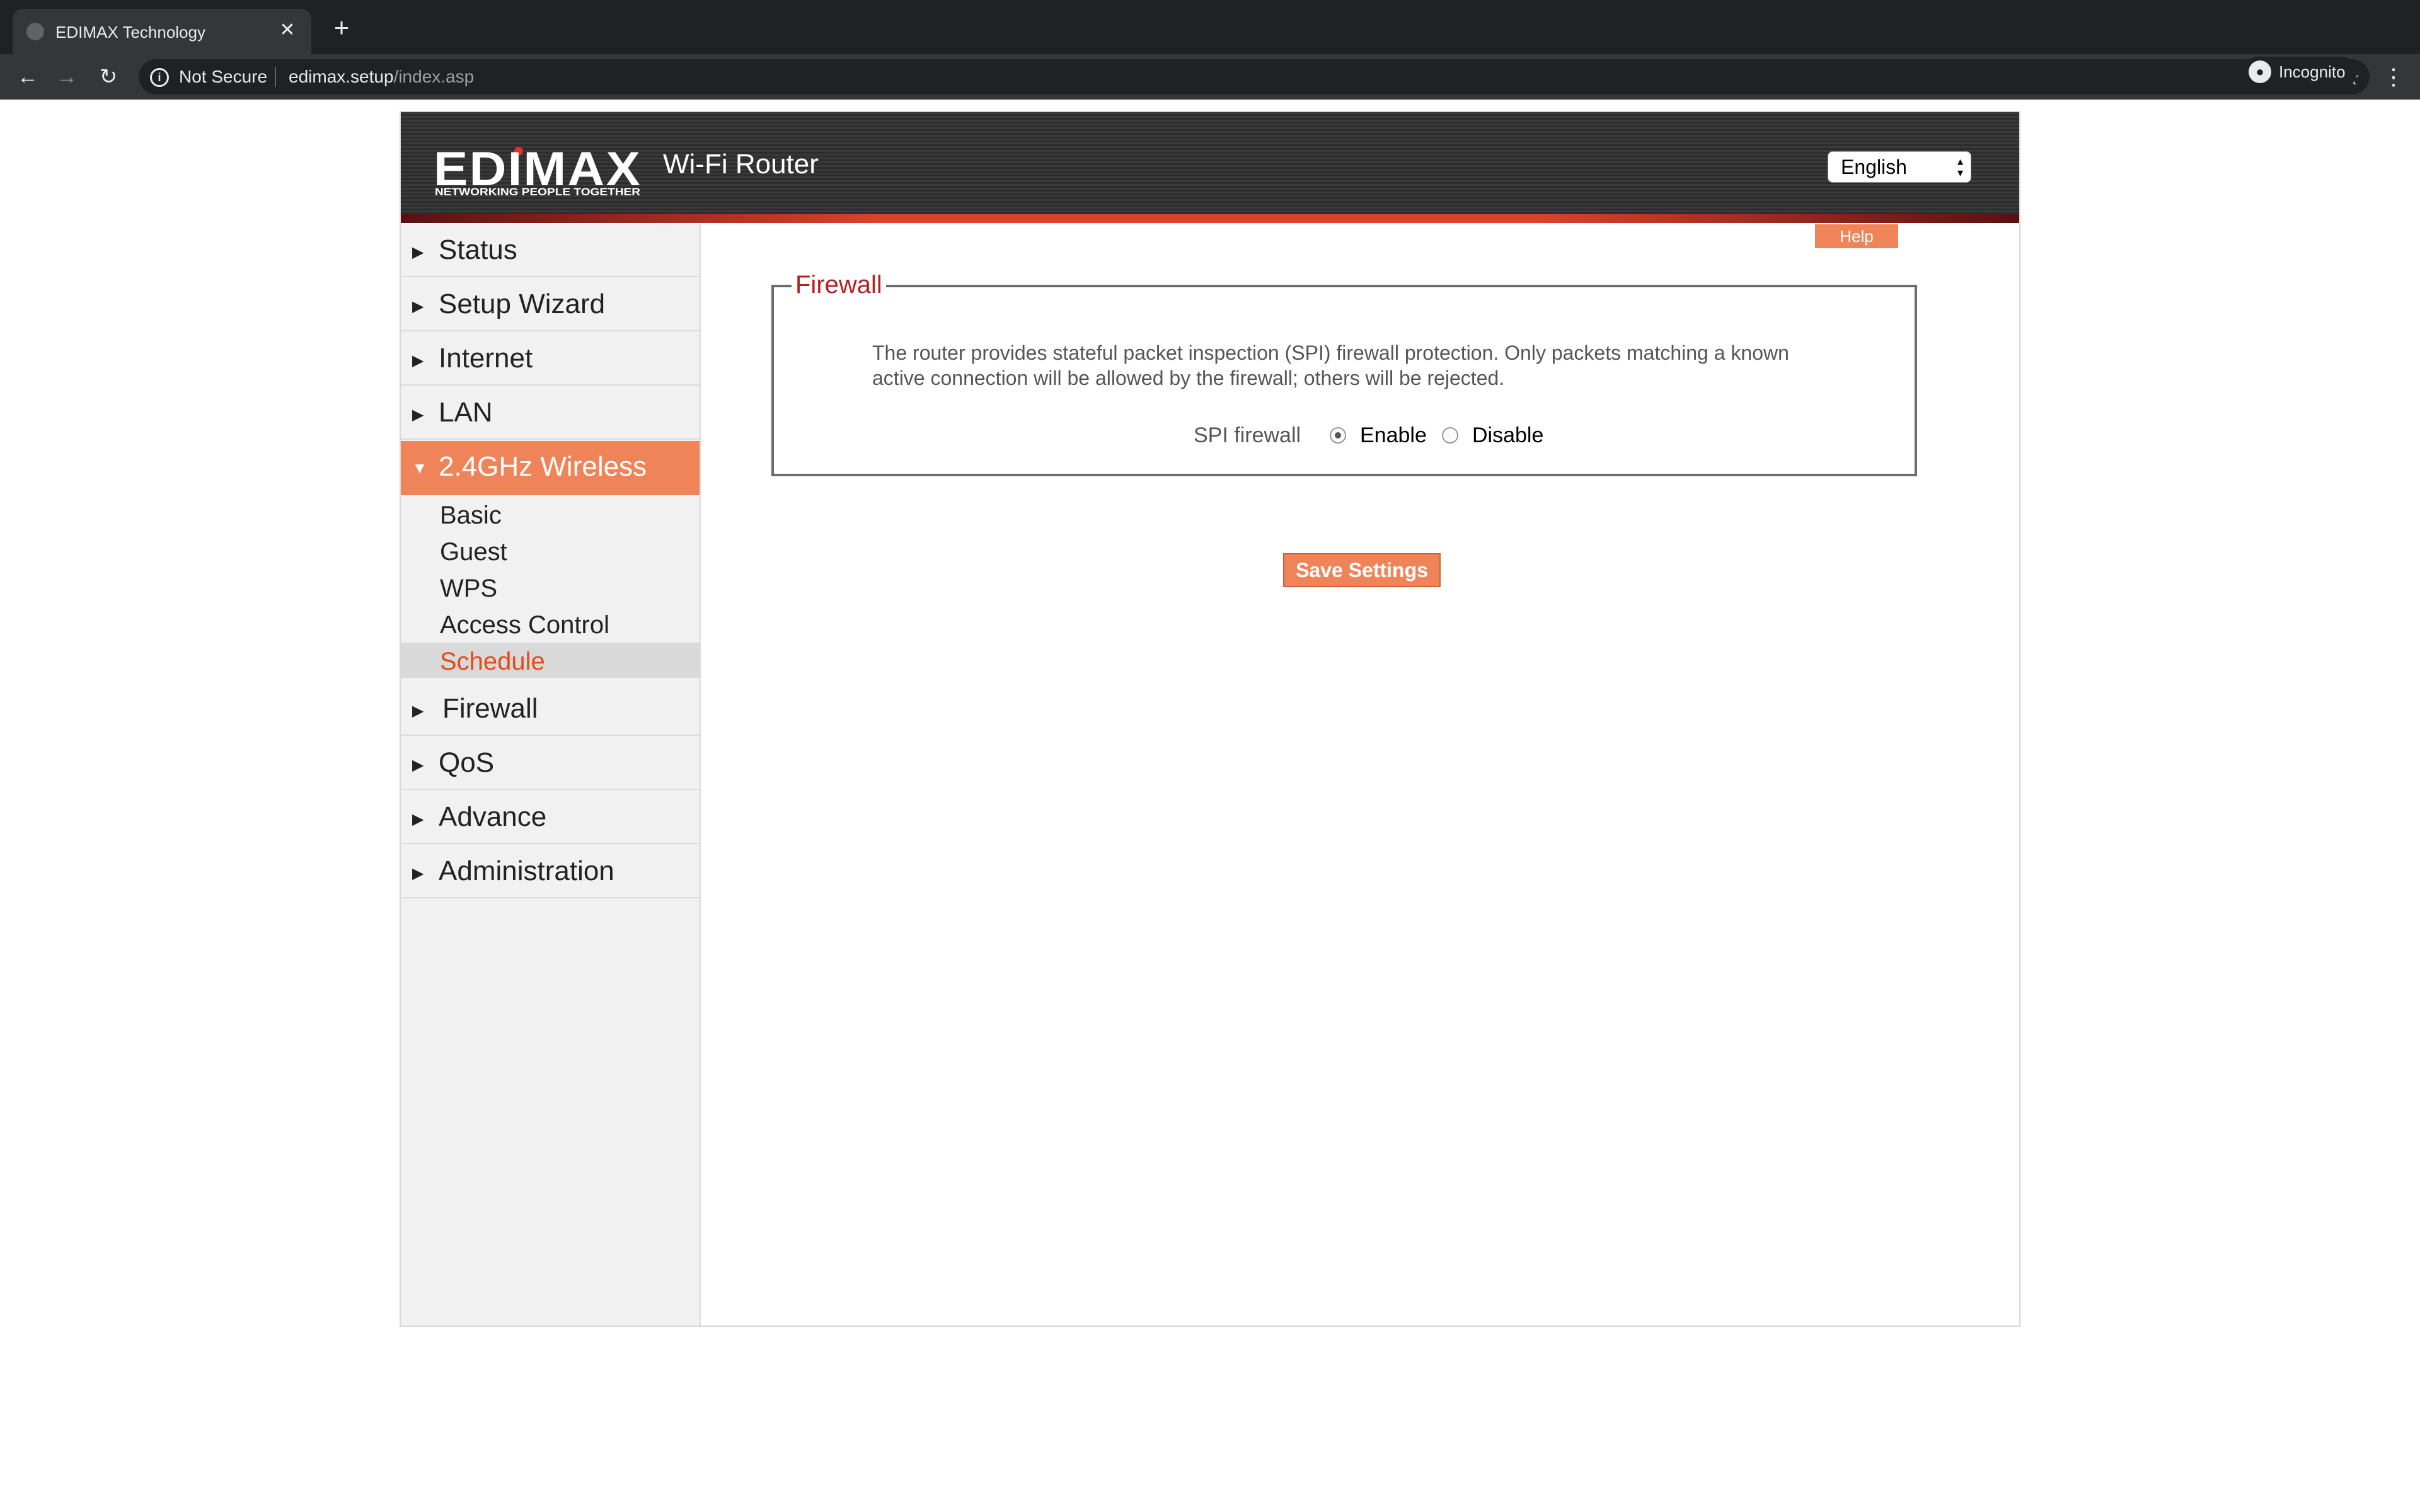 The image size is (2420, 1512). I want to click on sidebar-item-lan: ▶ LAN, so click(551, 413).